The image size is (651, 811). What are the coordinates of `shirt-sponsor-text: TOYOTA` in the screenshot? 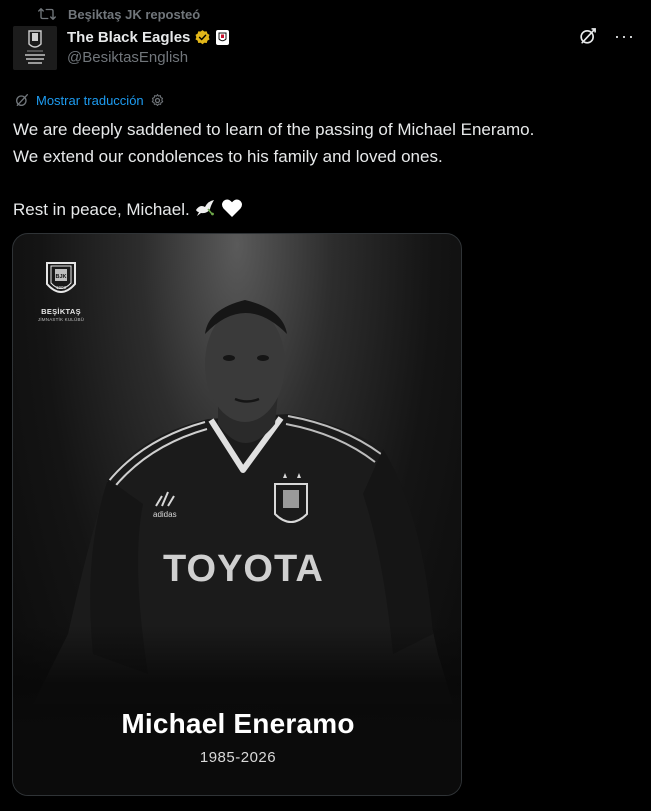 It's located at (243, 569).